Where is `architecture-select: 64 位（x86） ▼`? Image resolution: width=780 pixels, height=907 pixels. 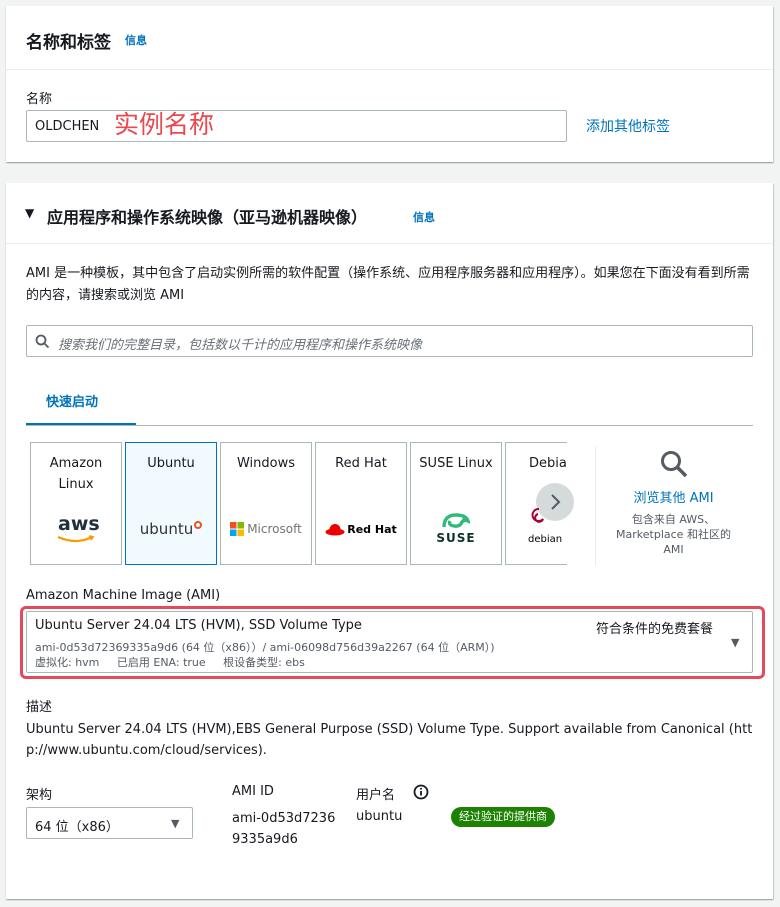
architecture-select: 64 位（x86） ▼ is located at coordinates (109, 823).